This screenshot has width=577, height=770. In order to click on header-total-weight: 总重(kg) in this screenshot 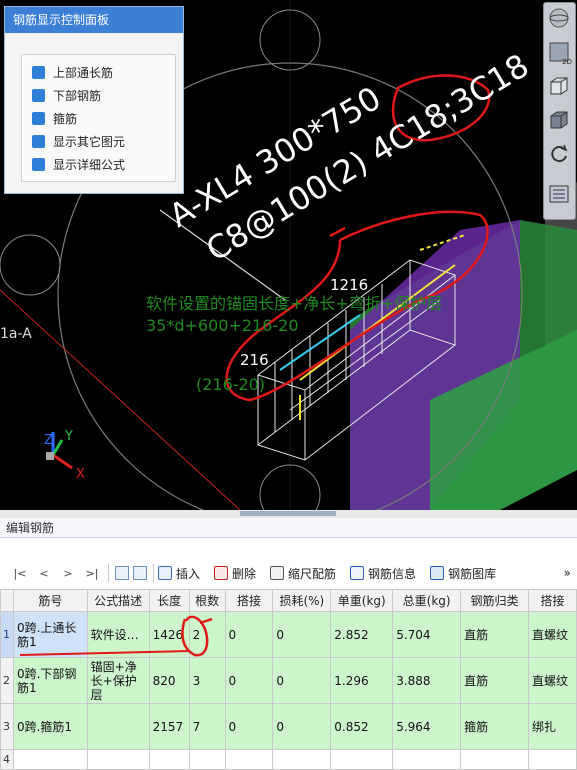, I will do `click(427, 600)`.